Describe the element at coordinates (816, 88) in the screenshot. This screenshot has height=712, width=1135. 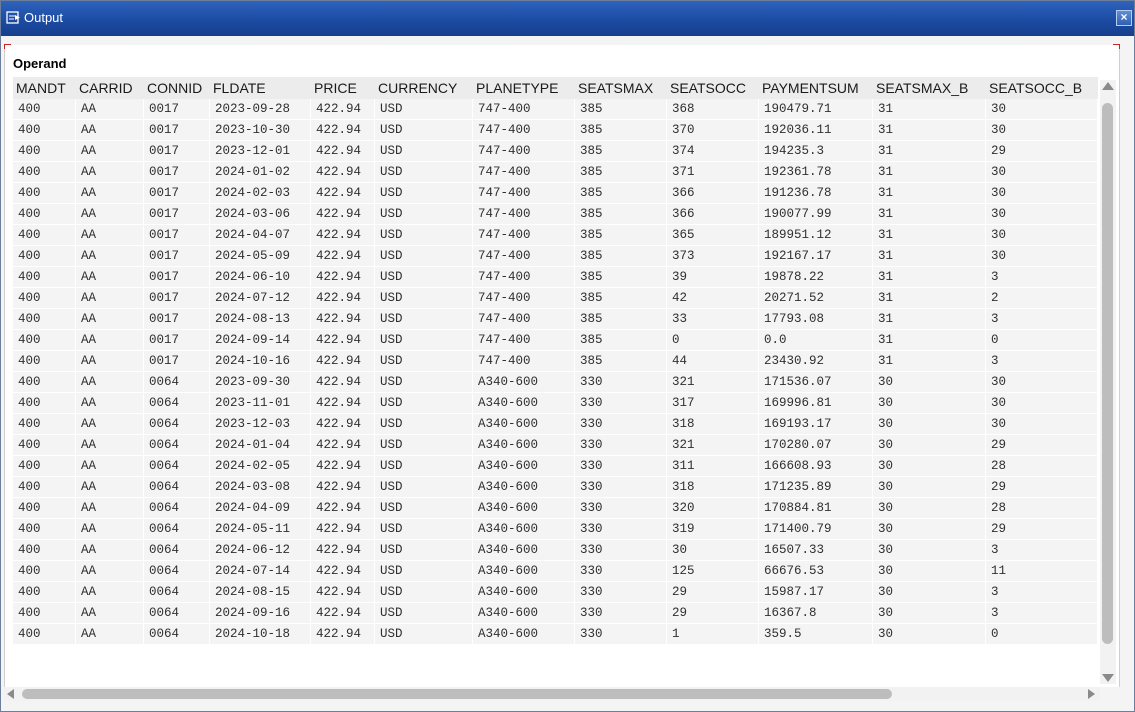
I see `column-header-paymentsum: PAYMENTSUM` at that location.